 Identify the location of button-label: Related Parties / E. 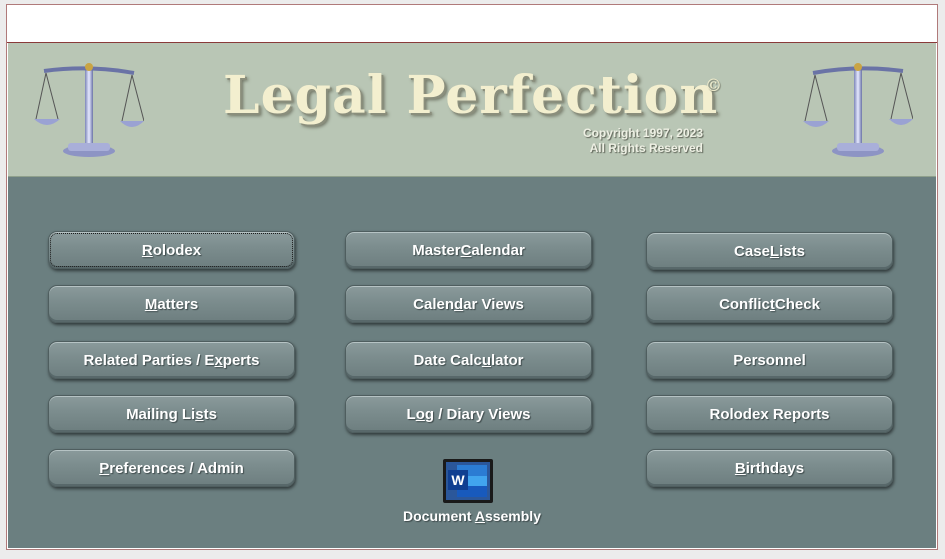
(149, 360).